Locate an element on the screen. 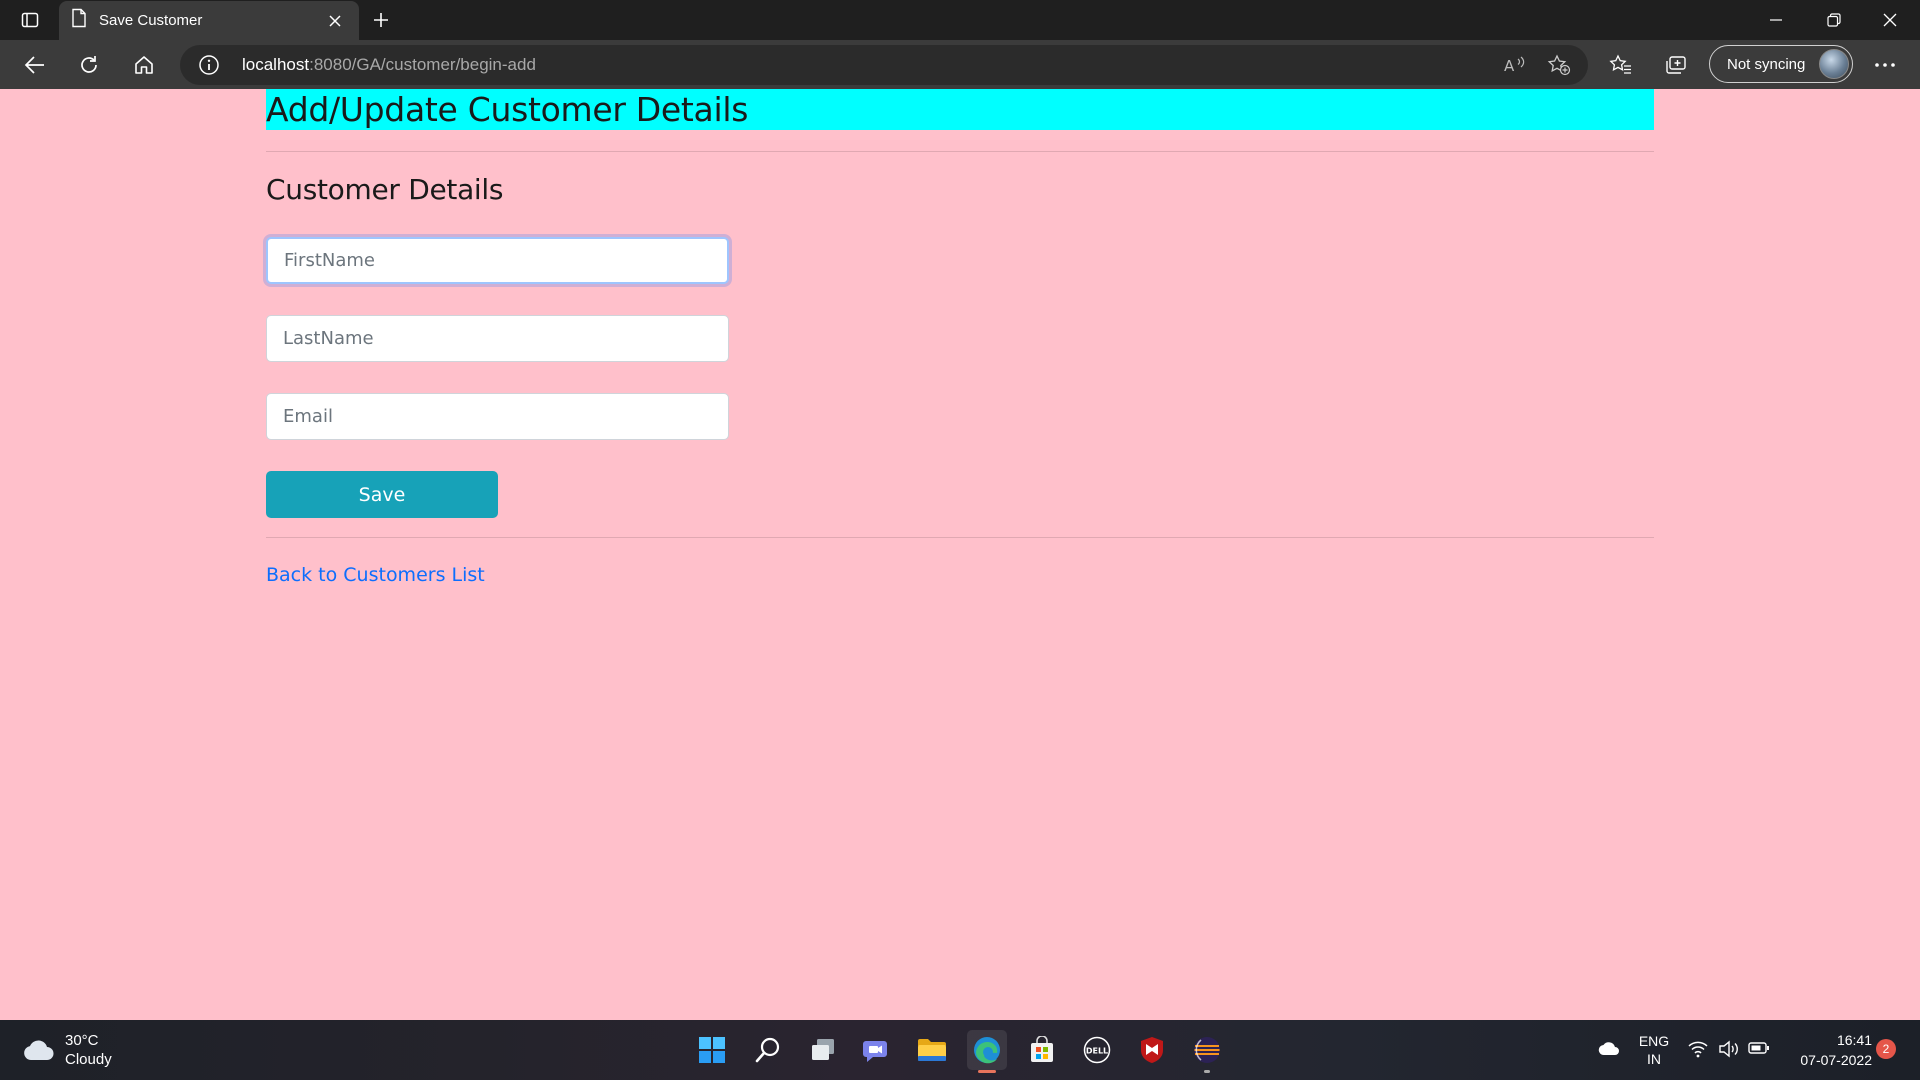 The image size is (1920, 1080). section-title: Customer Details is located at coordinates (385, 189).